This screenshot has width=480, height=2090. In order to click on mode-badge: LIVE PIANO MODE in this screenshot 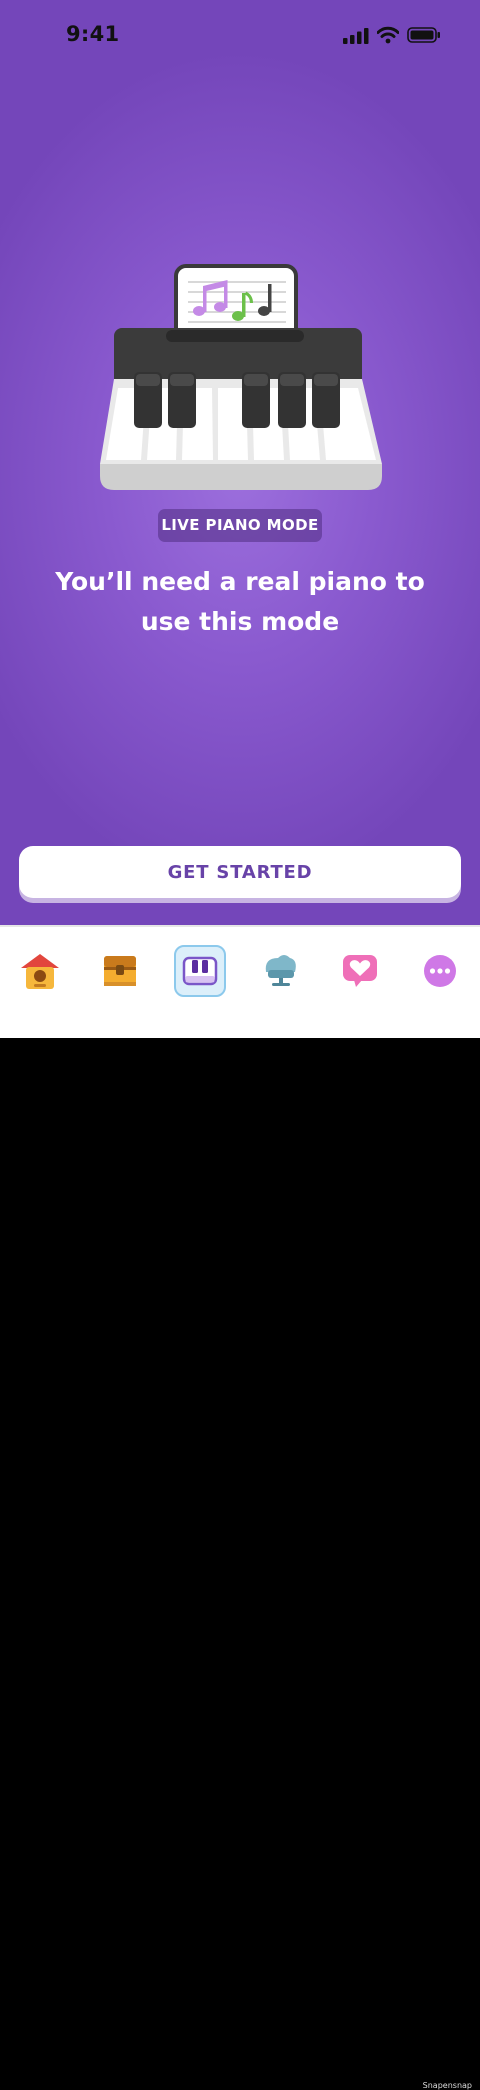, I will do `click(240, 525)`.